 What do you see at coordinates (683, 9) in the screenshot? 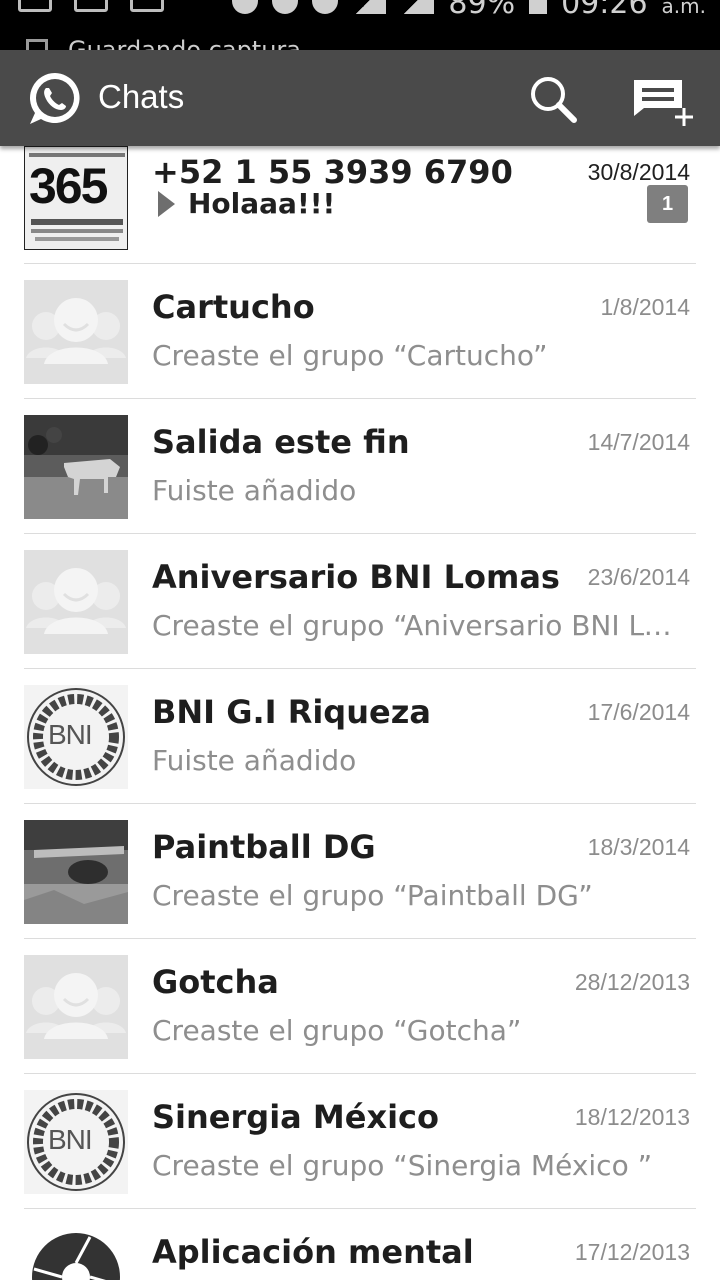
I see `clock-ampm: a.m.` at bounding box center [683, 9].